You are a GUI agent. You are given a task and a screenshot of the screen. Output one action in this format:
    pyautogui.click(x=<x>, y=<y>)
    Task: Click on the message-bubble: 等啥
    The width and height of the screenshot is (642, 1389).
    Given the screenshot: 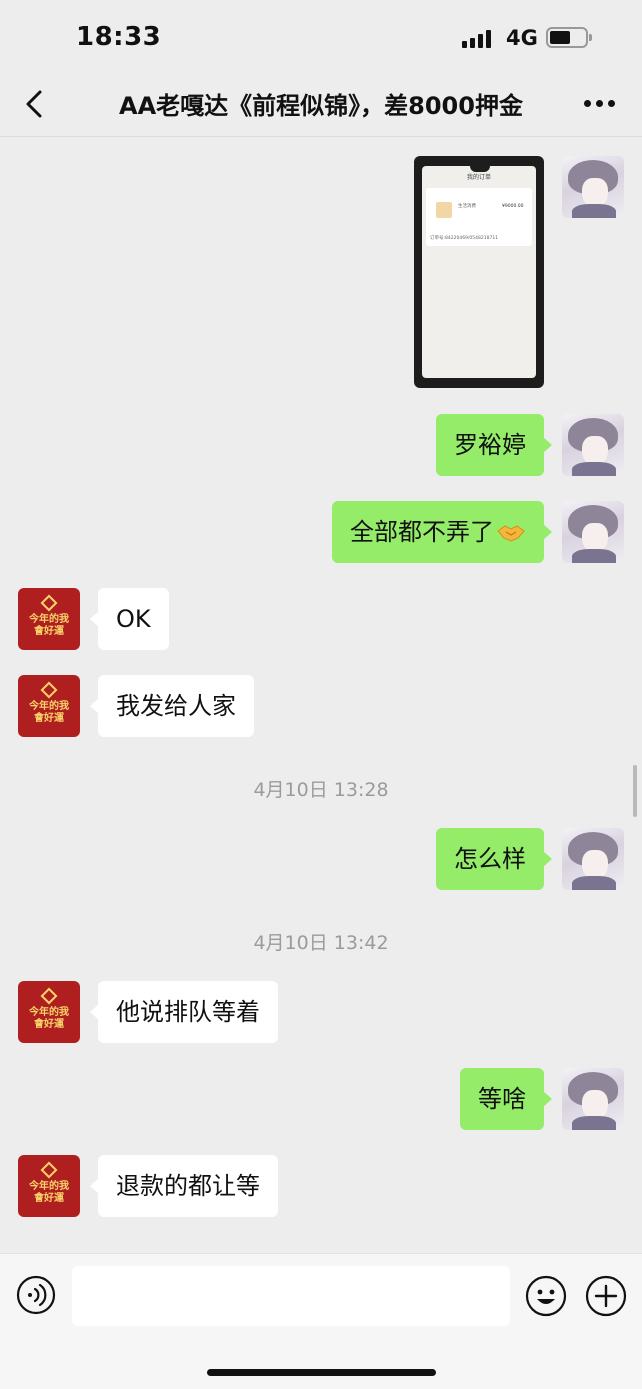 What is the action you would take?
    pyautogui.click(x=506, y=1099)
    